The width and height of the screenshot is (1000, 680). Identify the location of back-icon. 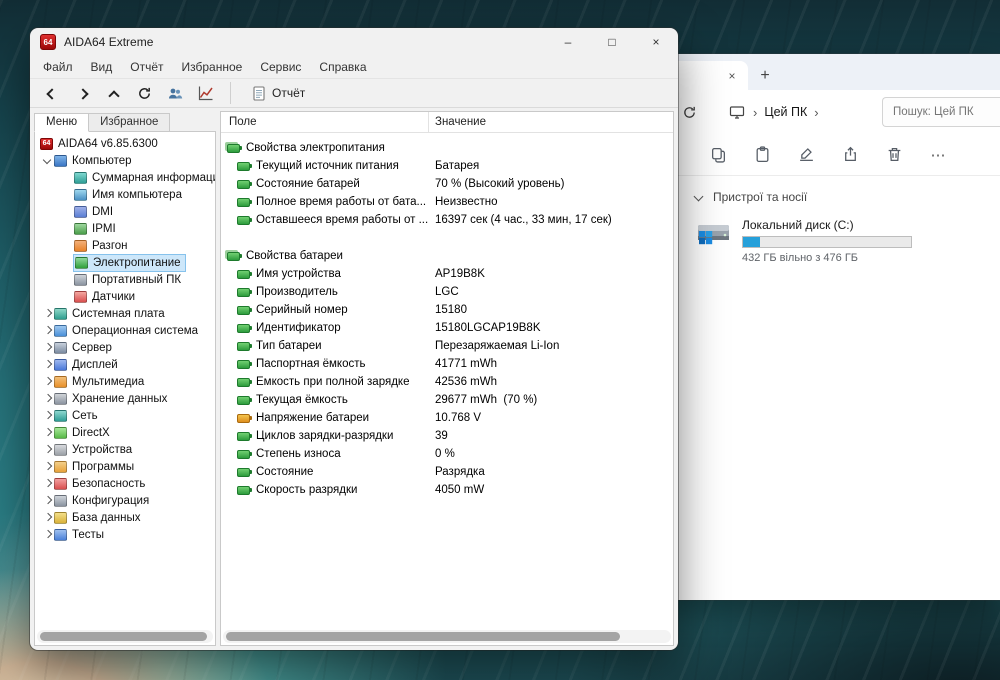
(51, 93).